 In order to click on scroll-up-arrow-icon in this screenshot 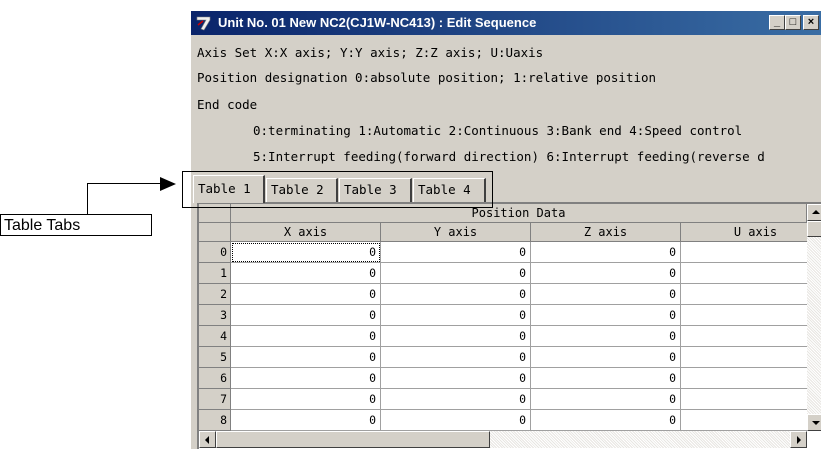, I will do `click(816, 212)`.